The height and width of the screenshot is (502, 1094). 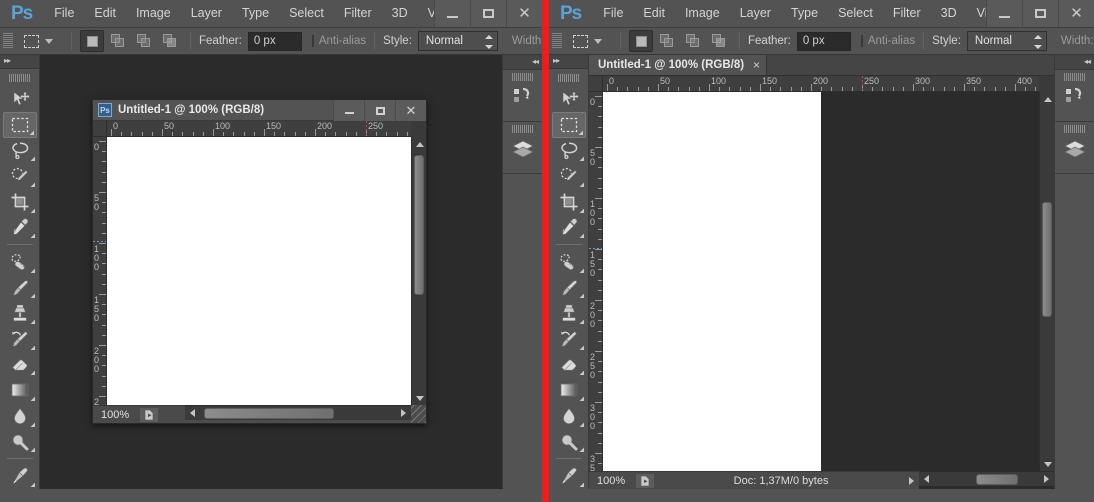 What do you see at coordinates (306, 13) in the screenshot?
I see `menu-item-select: Select` at bounding box center [306, 13].